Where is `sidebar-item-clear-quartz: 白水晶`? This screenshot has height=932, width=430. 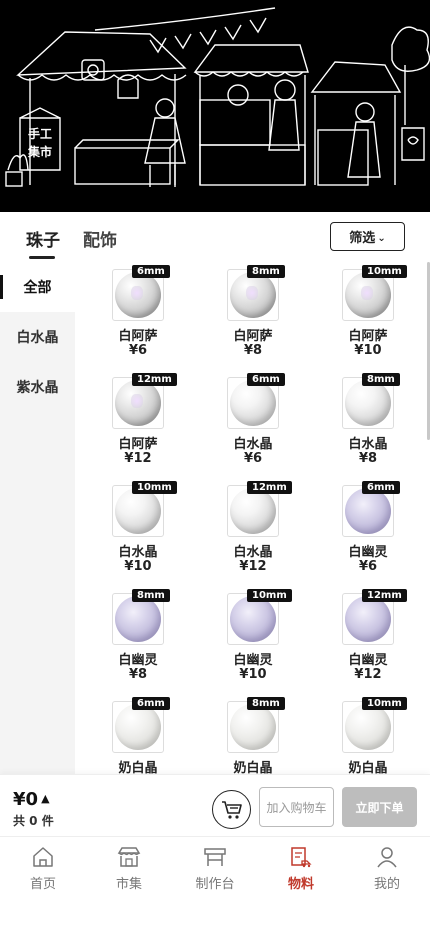
sidebar-item-clear-quartz: 白水晶 is located at coordinates (37, 337).